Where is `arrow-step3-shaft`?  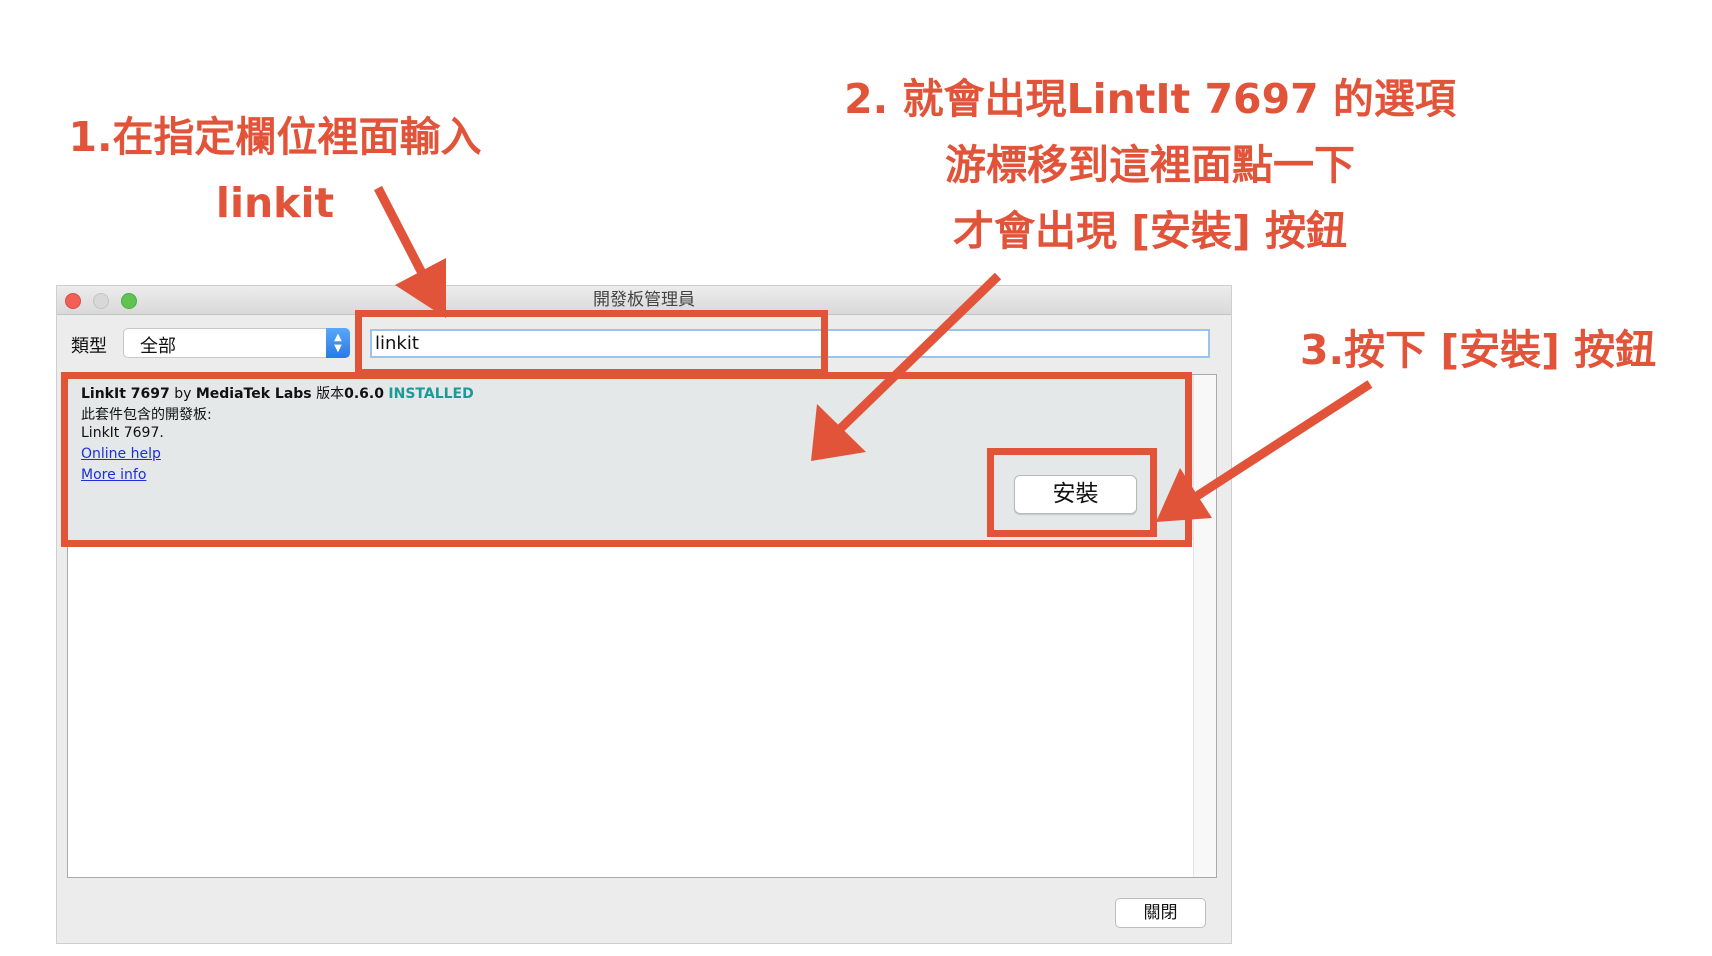
arrow-step3-shaft is located at coordinates (1283, 440).